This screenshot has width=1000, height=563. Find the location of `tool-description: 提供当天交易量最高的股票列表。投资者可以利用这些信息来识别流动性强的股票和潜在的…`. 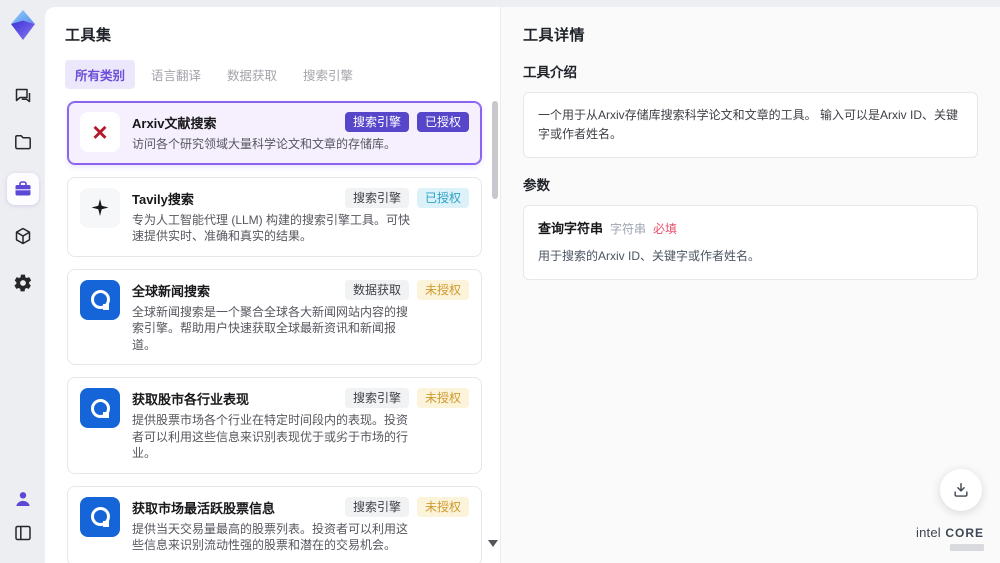

tool-description: 提供当天交易量最高的股票列表。投资者可以利用这些信息来识别流动性强的股票和潜在的… is located at coordinates (270, 537).